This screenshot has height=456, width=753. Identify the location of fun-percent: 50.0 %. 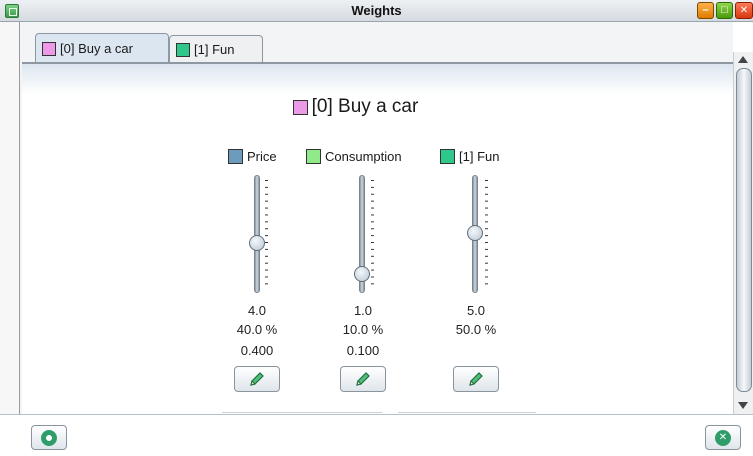
(476, 329).